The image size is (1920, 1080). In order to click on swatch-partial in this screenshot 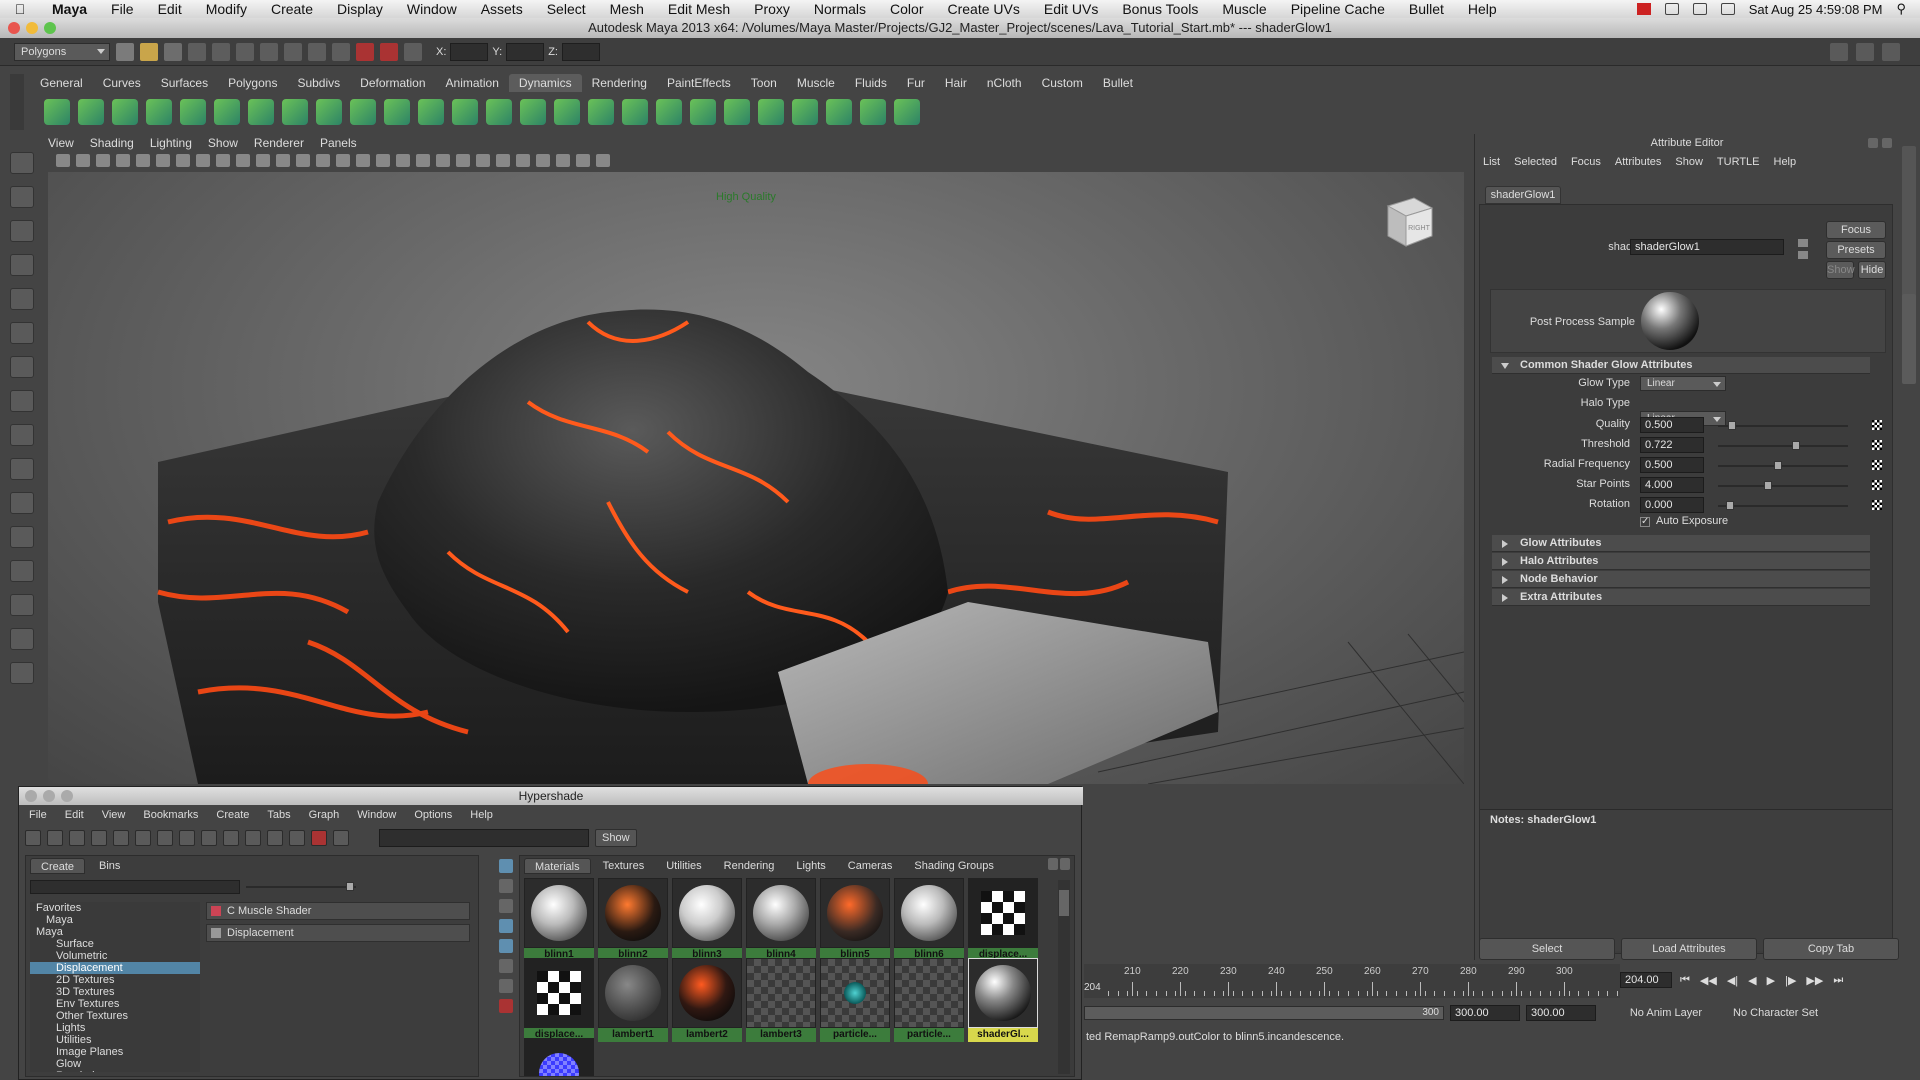, I will do `click(559, 1057)`.